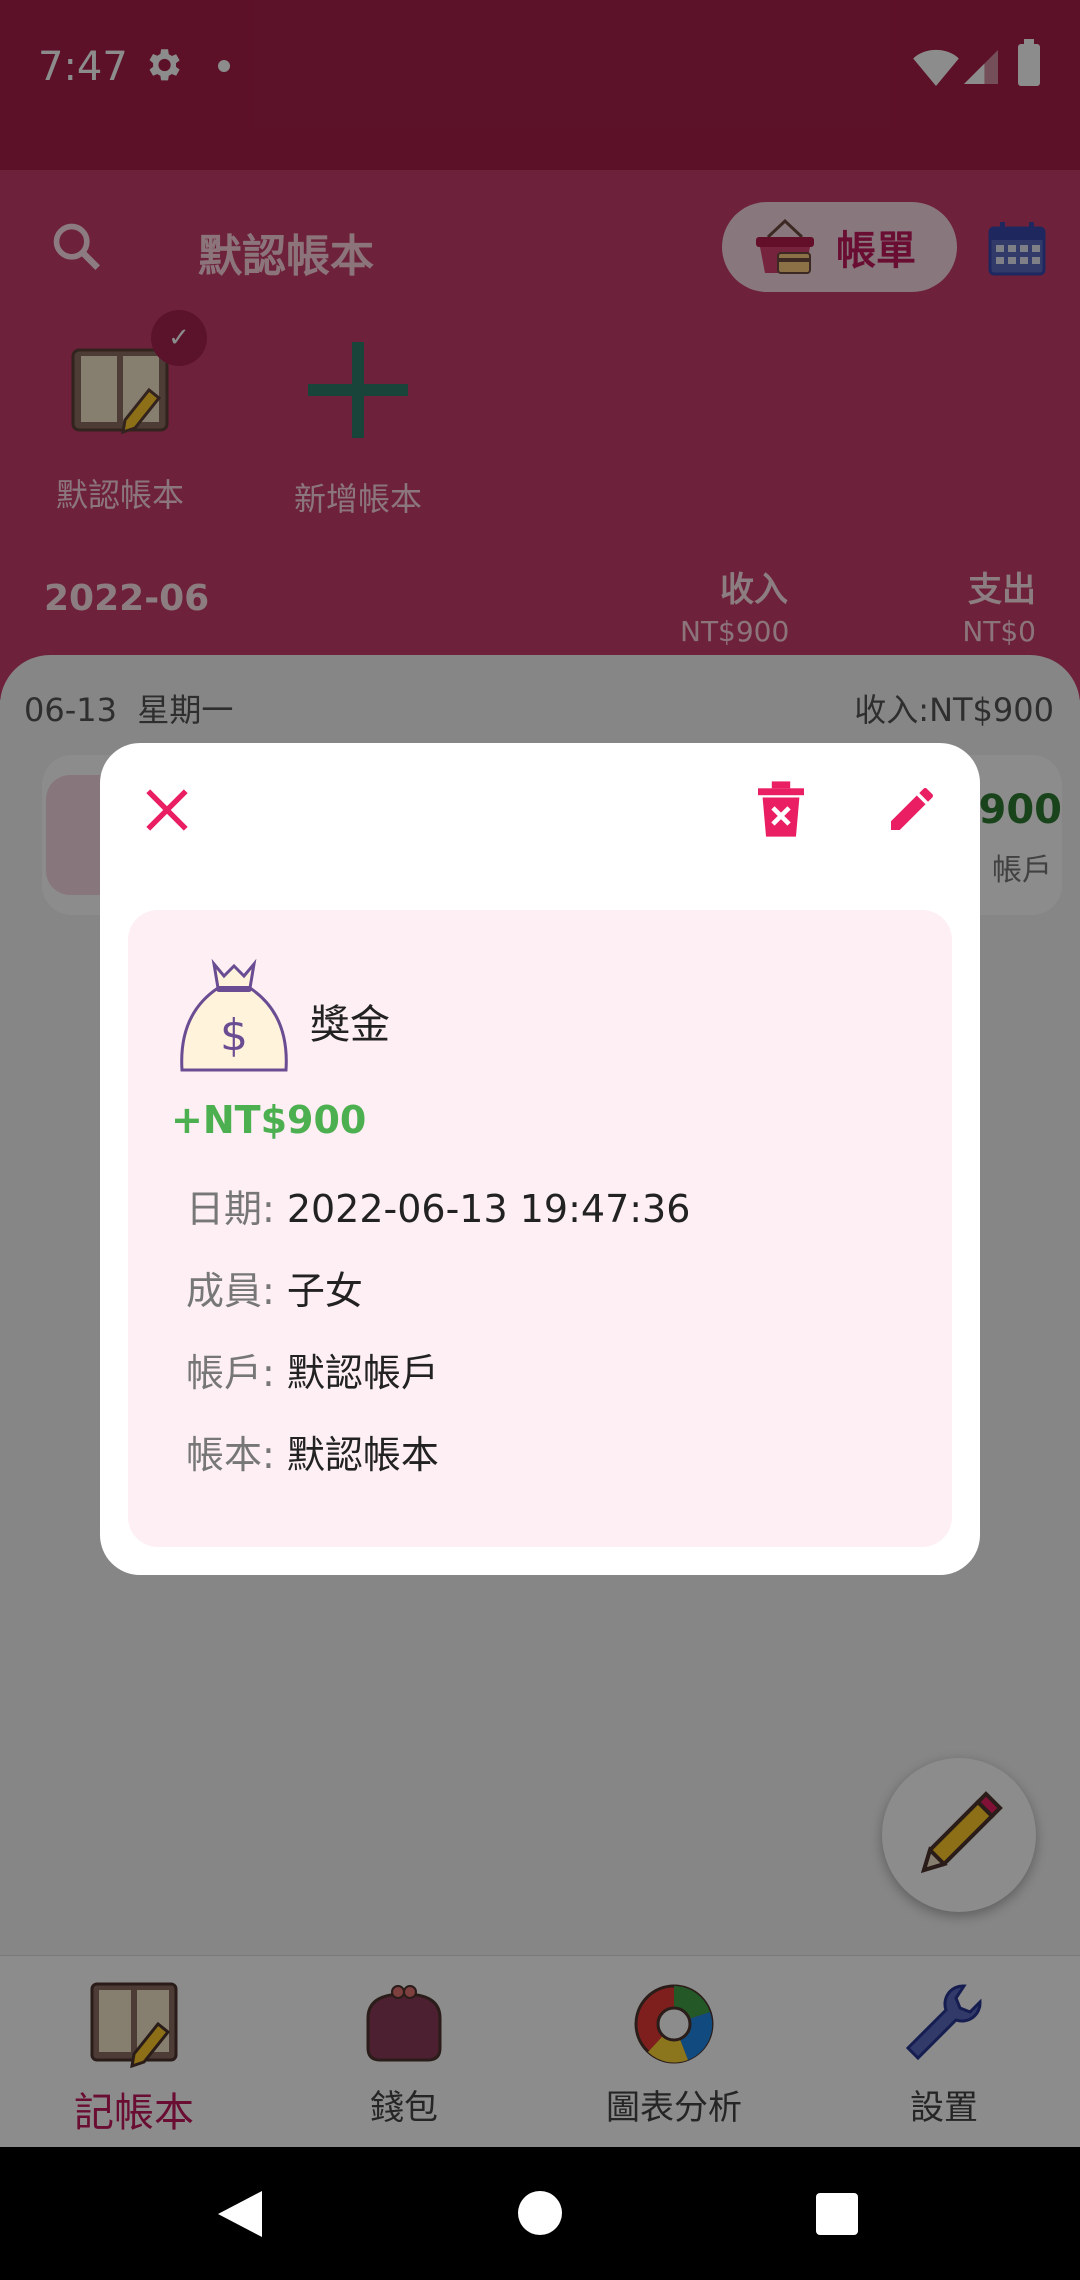  Describe the element at coordinates (350, 1025) in the screenshot. I see `category-name: 獎金` at that location.